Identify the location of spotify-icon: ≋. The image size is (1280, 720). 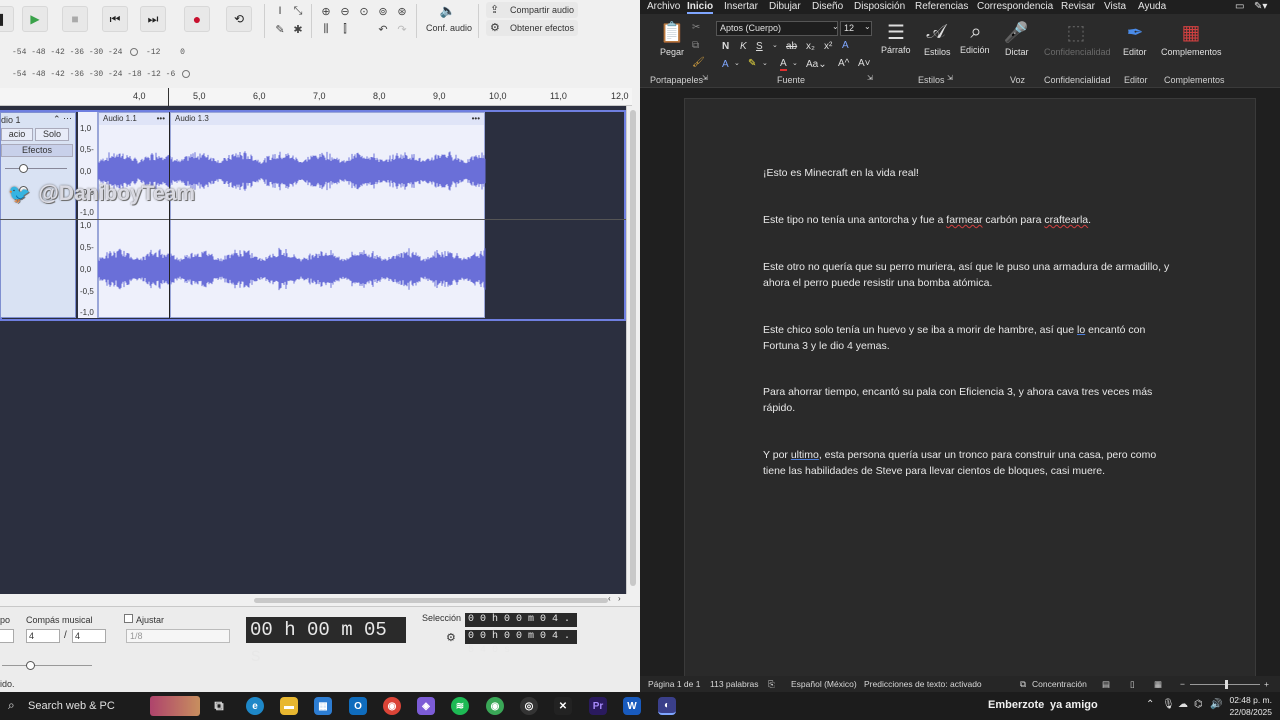
(460, 706).